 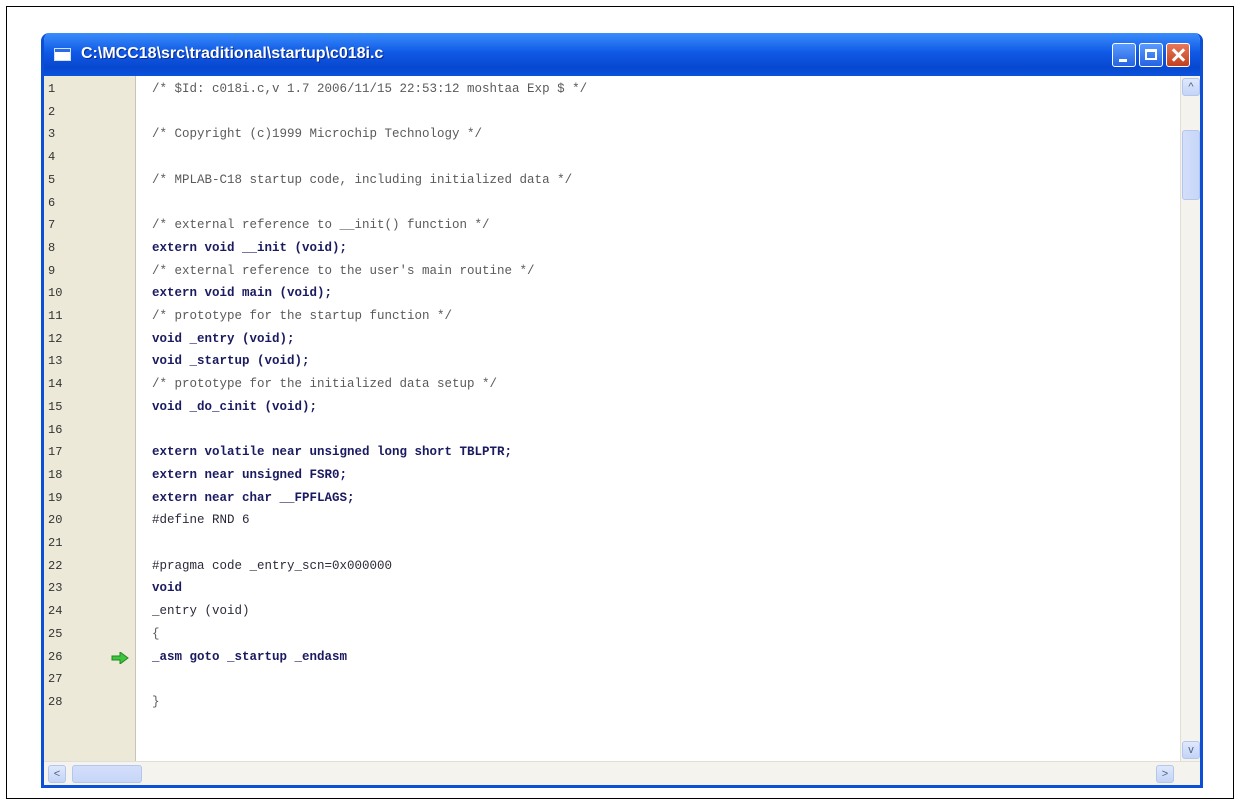 What do you see at coordinates (1165, 774) in the screenshot?
I see `scroll-right-button: >` at bounding box center [1165, 774].